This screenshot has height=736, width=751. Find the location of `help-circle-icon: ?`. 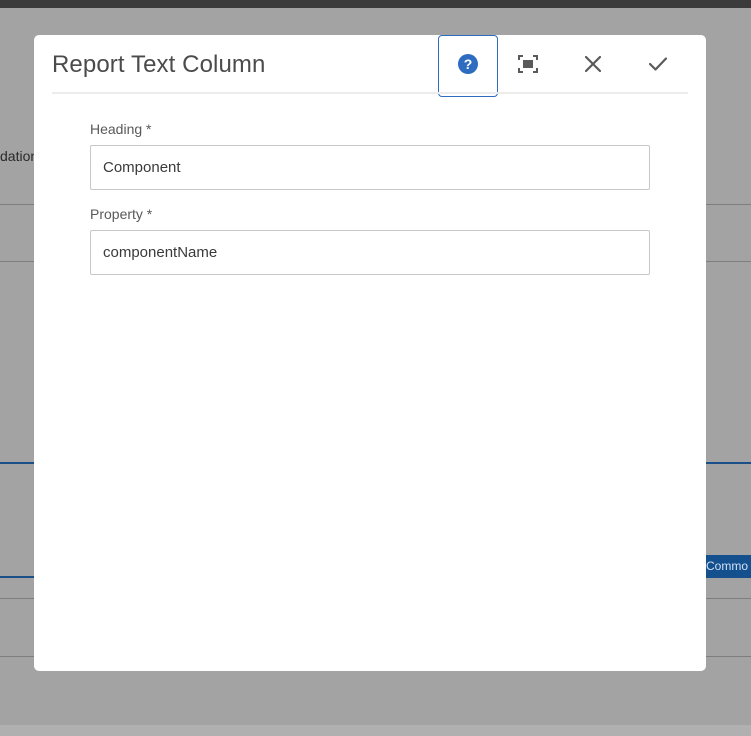

help-circle-icon: ? is located at coordinates (468, 66).